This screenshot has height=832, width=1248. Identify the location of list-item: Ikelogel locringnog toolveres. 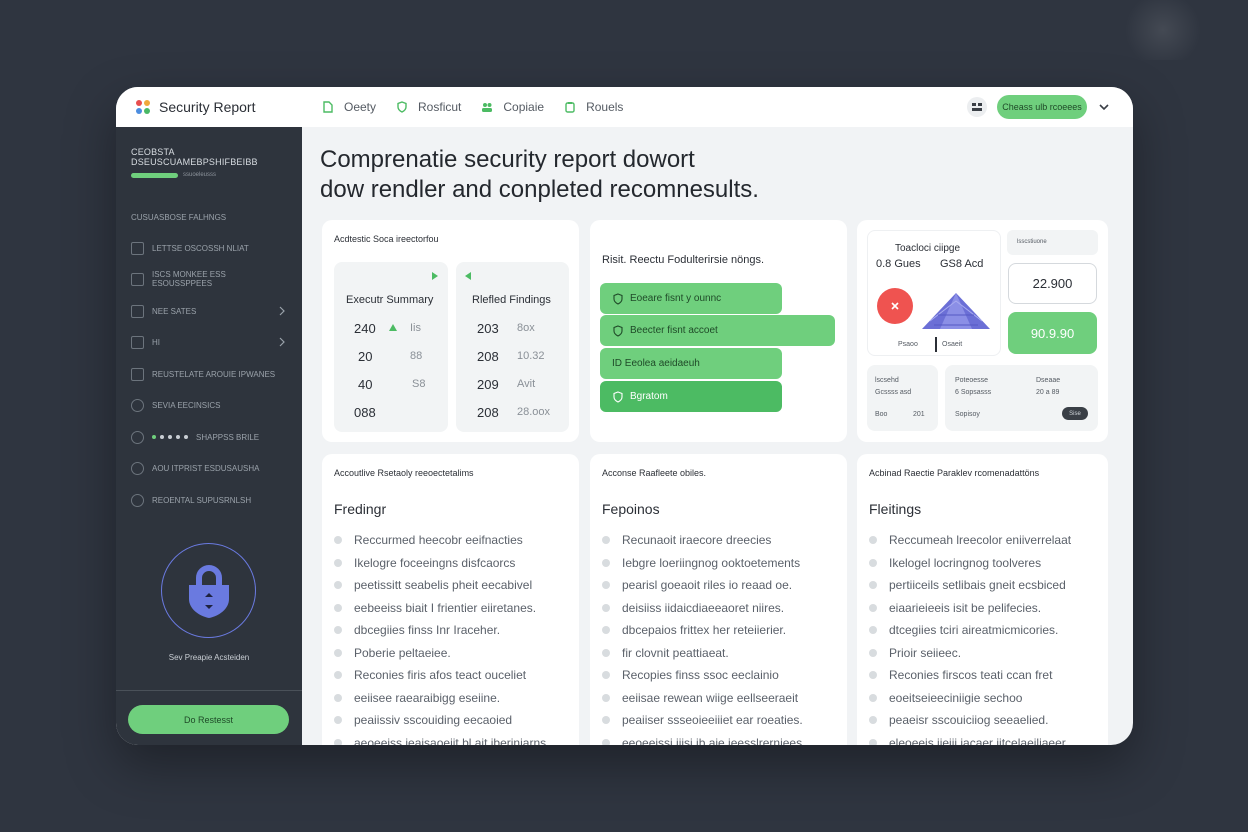
(970, 566).